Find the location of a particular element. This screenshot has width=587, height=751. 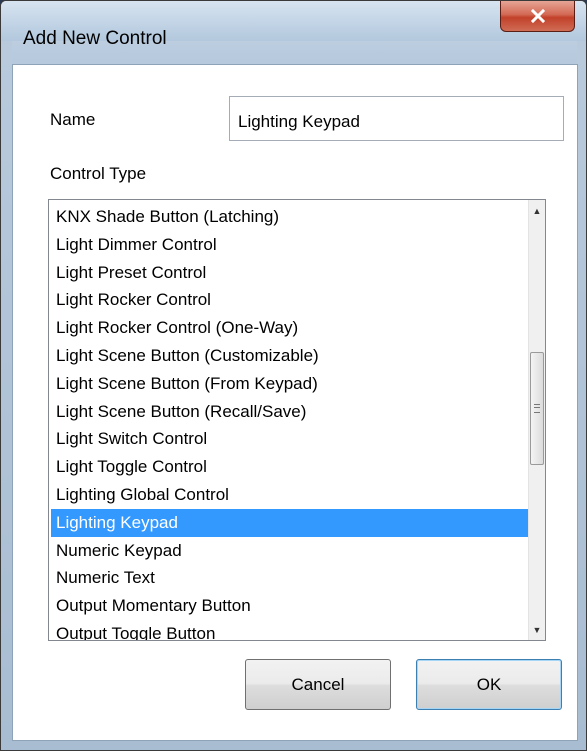

list-item: Light Rocker Control (One-Way) is located at coordinates (289, 328).